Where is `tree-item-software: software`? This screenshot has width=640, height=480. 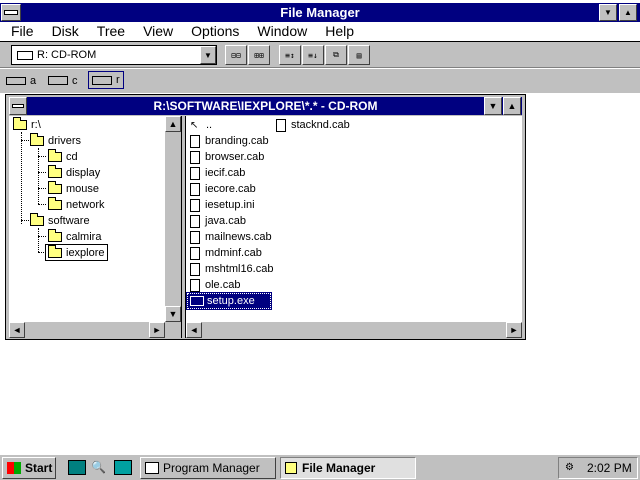 tree-item-software: software is located at coordinates (60, 221).